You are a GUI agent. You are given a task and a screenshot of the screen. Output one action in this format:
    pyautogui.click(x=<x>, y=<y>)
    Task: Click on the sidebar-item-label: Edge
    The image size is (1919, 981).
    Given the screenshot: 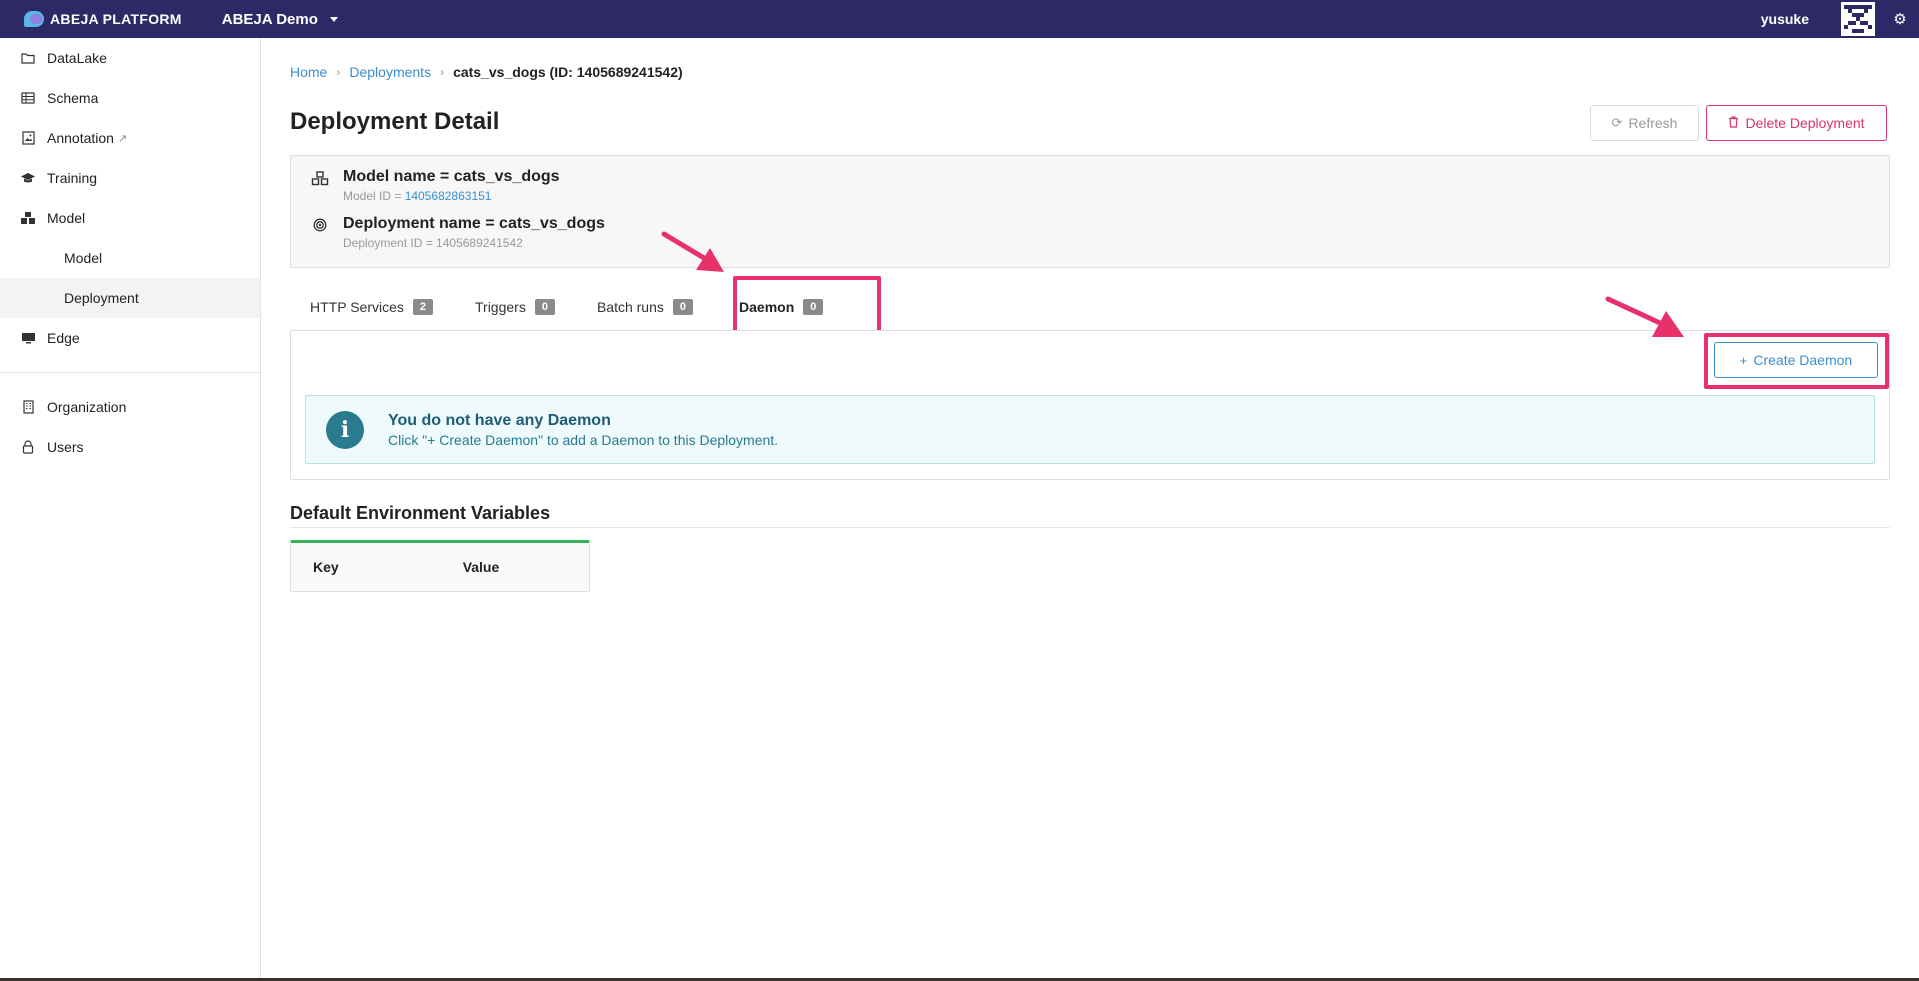 What is the action you would take?
    pyautogui.click(x=63, y=338)
    